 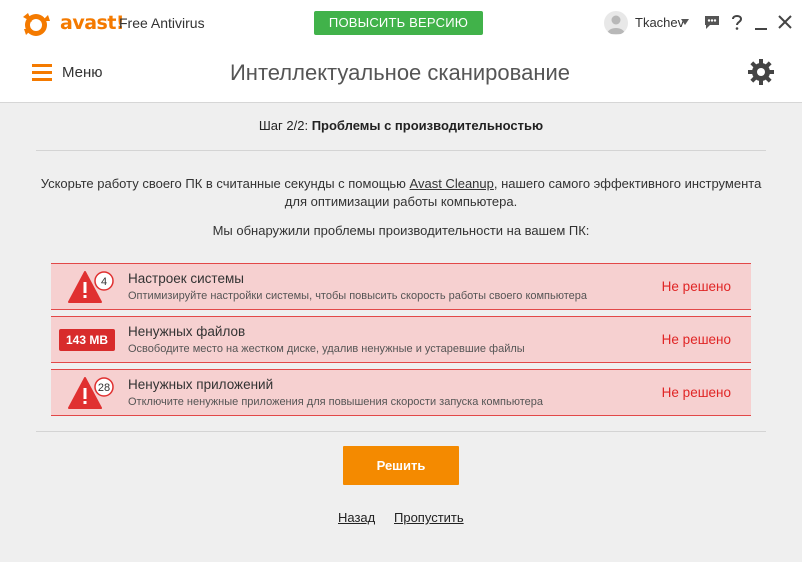 I want to click on issue-title: Ненужных файлов, so click(x=187, y=331).